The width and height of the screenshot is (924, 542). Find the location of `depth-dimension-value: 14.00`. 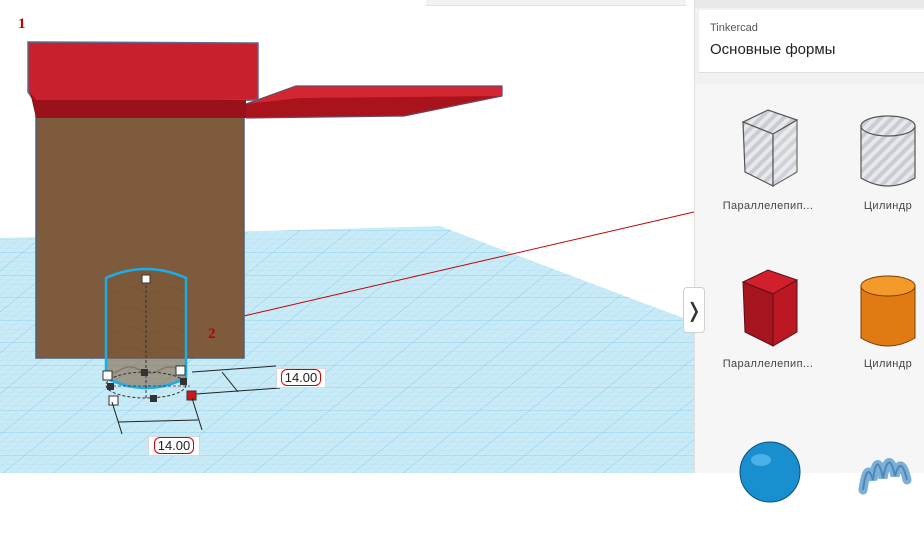

depth-dimension-value: 14.00 is located at coordinates (301, 377).